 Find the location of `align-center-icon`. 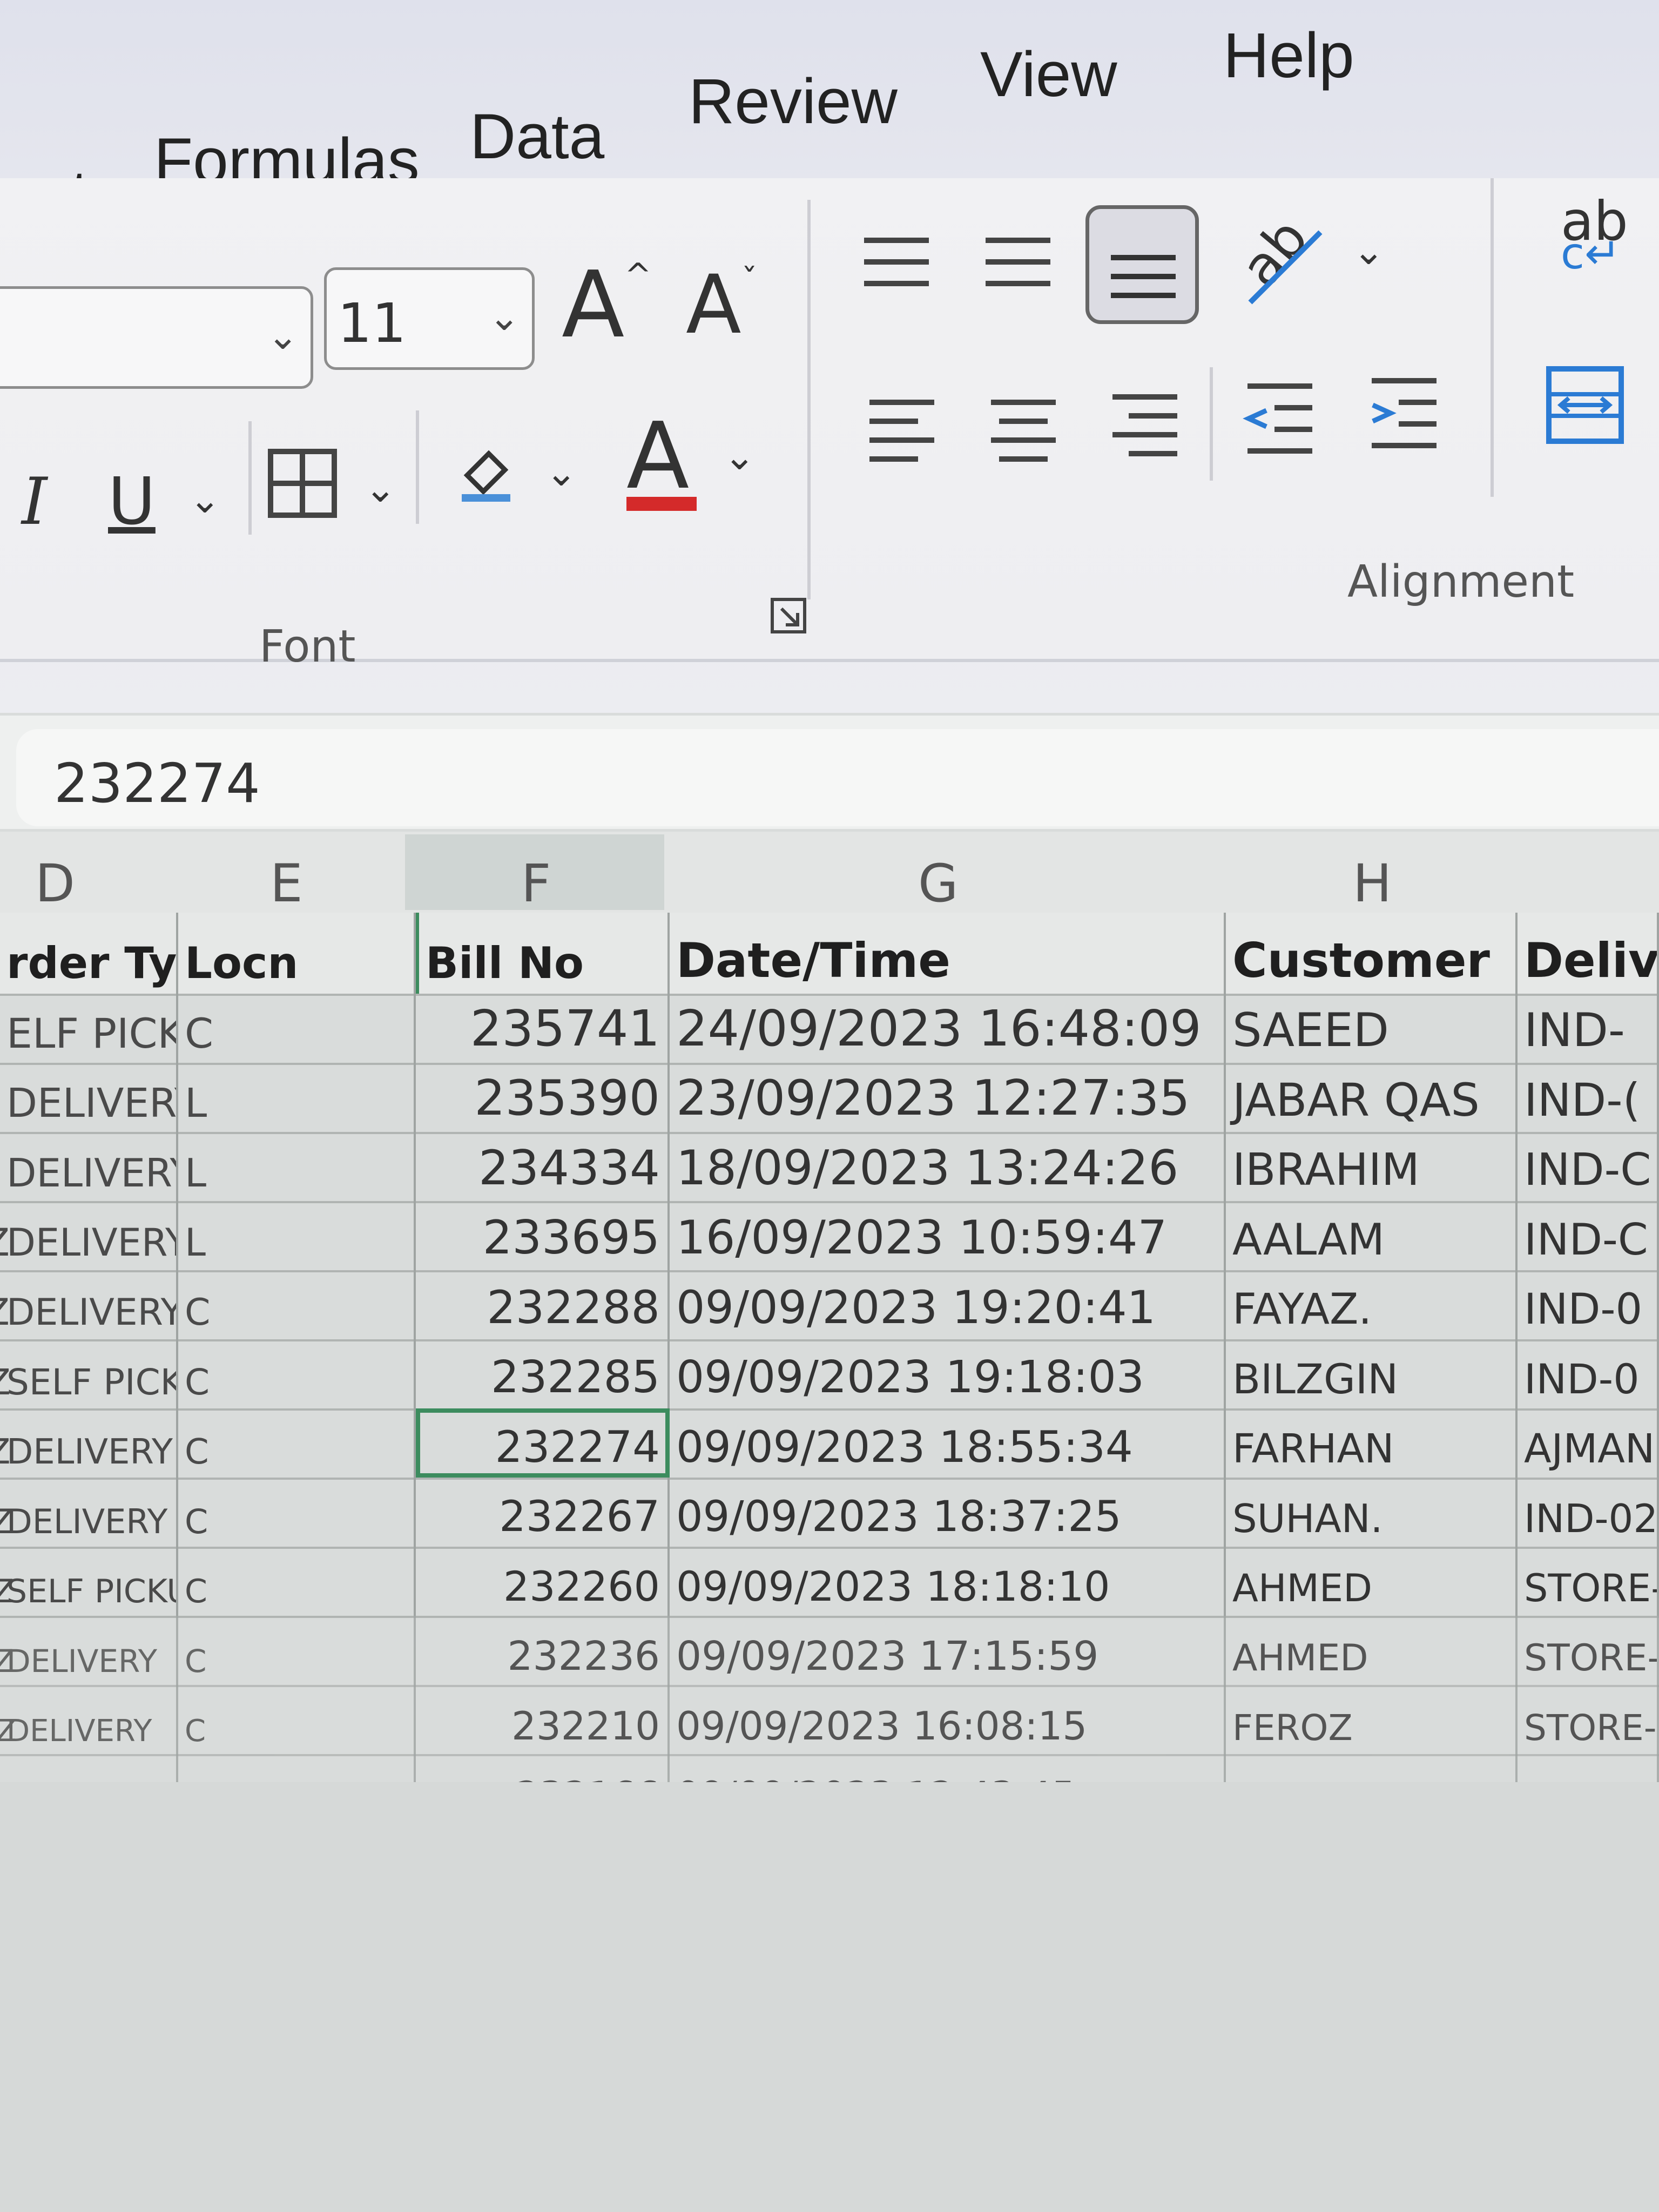

align-center-icon is located at coordinates (1023, 435).